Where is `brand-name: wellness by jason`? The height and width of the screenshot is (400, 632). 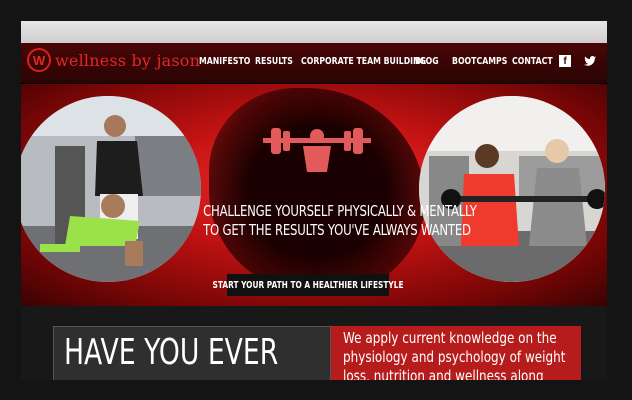
brand-name: wellness by jason is located at coordinates (128, 60).